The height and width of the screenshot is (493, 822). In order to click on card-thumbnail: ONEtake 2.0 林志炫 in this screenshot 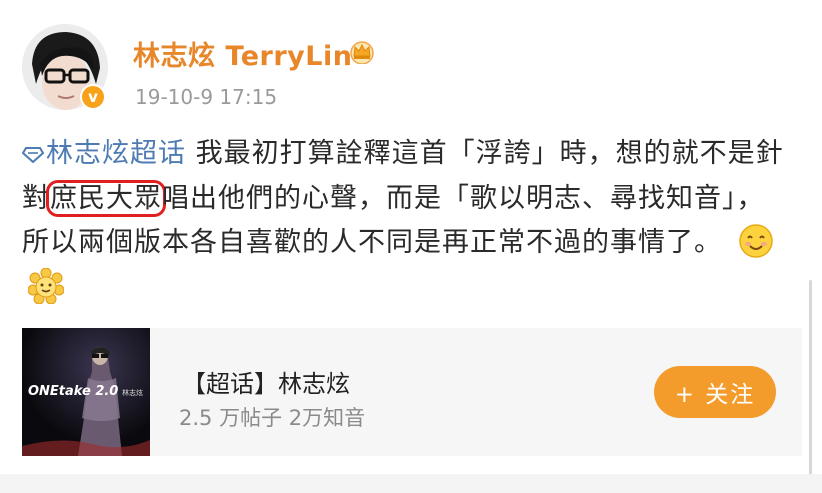, I will do `click(86, 392)`.